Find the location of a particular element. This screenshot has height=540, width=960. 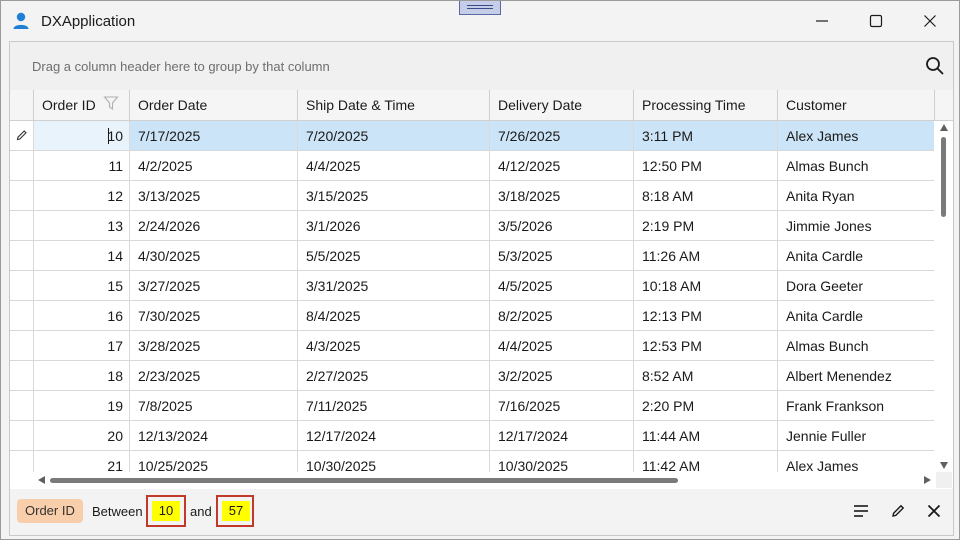

table-cell: 2:20 PM is located at coordinates (706, 406).